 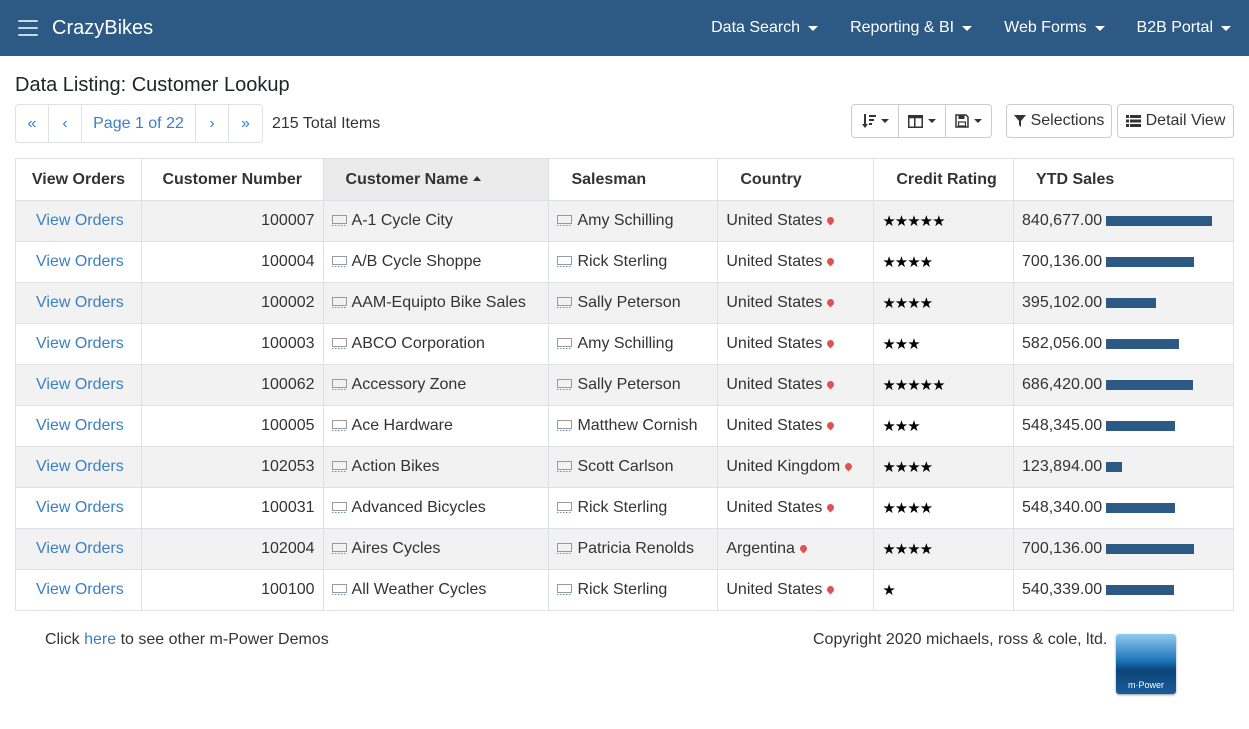 What do you see at coordinates (212, 123) in the screenshot?
I see `next-page-button: ›` at bounding box center [212, 123].